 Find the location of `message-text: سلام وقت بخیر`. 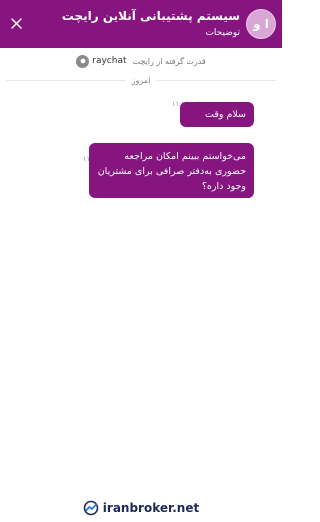

message-text: سلام وقت بخیر is located at coordinates (225, 122).